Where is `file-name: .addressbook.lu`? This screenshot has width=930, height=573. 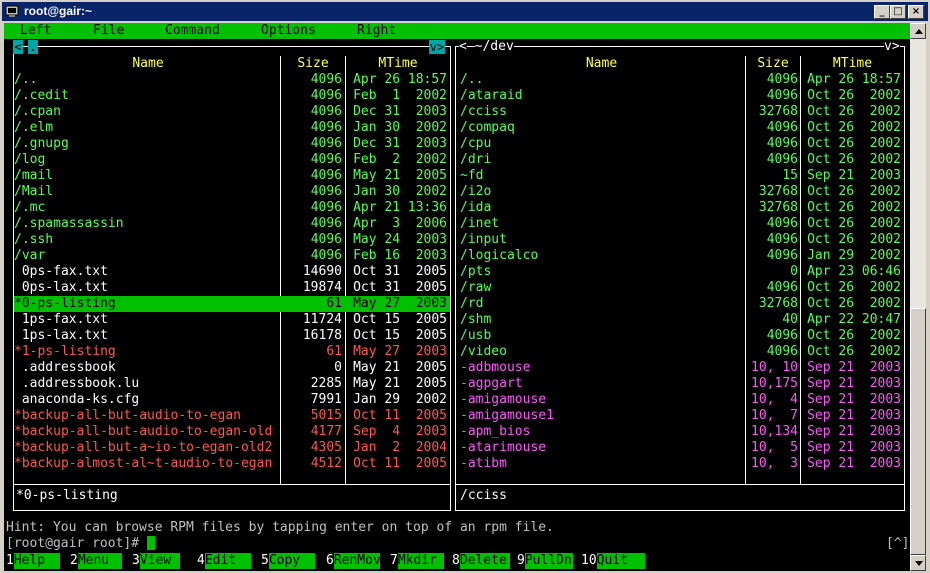
file-name: .addressbook.lu is located at coordinates (77, 383).